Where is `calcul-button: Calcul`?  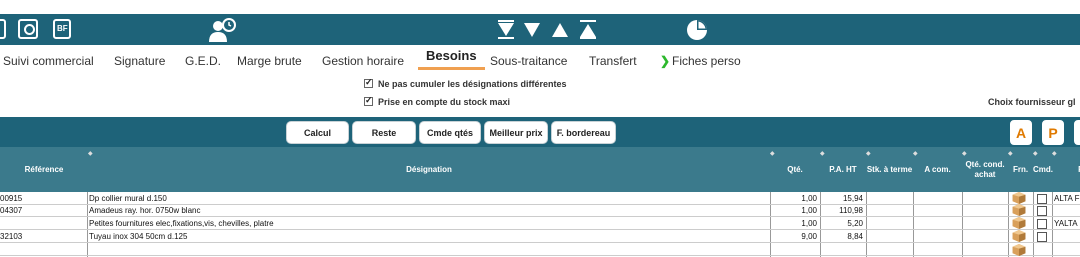 calcul-button: Calcul is located at coordinates (317, 132).